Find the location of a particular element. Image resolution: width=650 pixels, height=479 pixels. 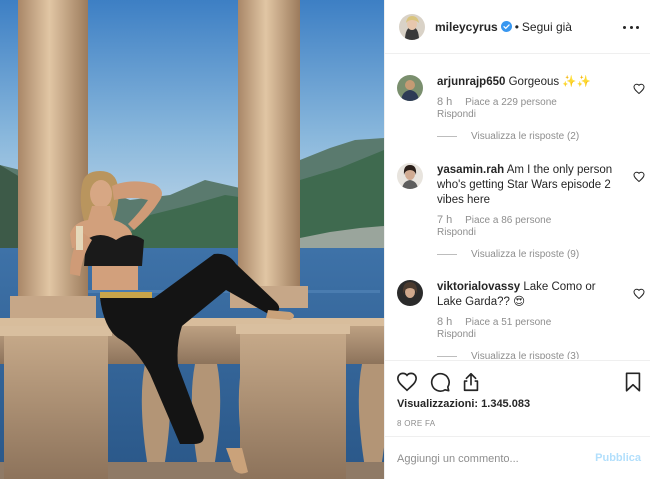

view-replies-label: Visualizza le risposte (3) is located at coordinates (525, 355).